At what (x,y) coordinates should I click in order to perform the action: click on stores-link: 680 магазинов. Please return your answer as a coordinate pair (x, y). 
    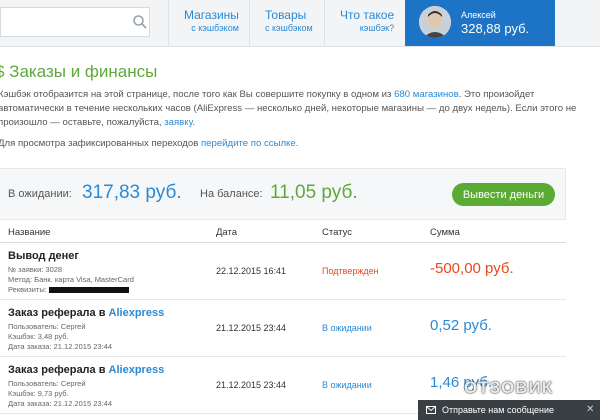
    Looking at the image, I should click on (426, 94).